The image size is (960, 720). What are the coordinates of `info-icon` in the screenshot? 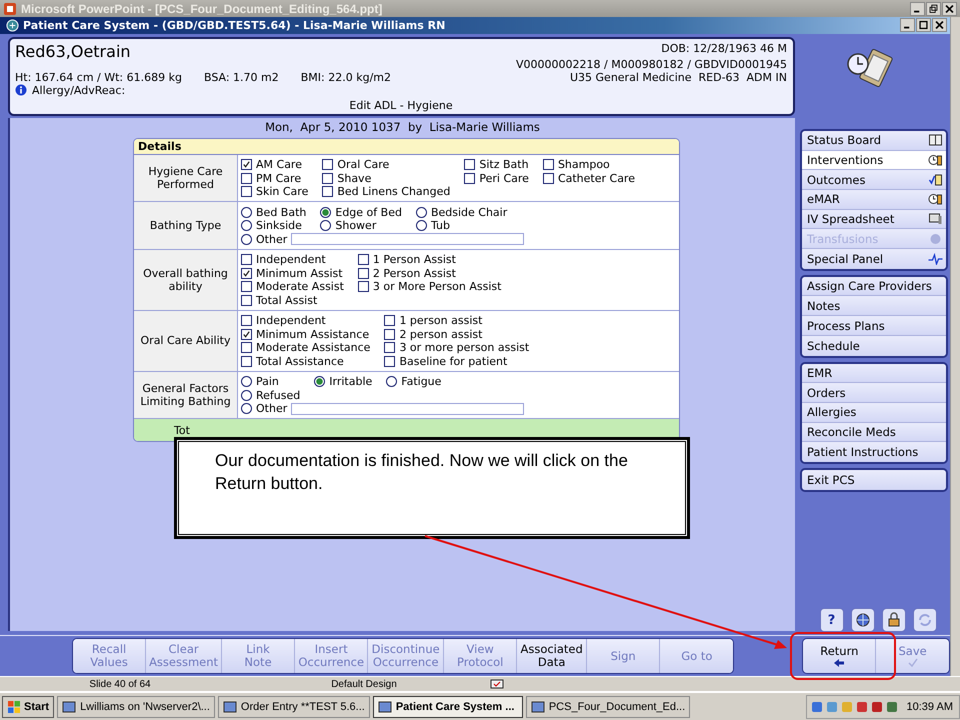 It's located at (21, 90).